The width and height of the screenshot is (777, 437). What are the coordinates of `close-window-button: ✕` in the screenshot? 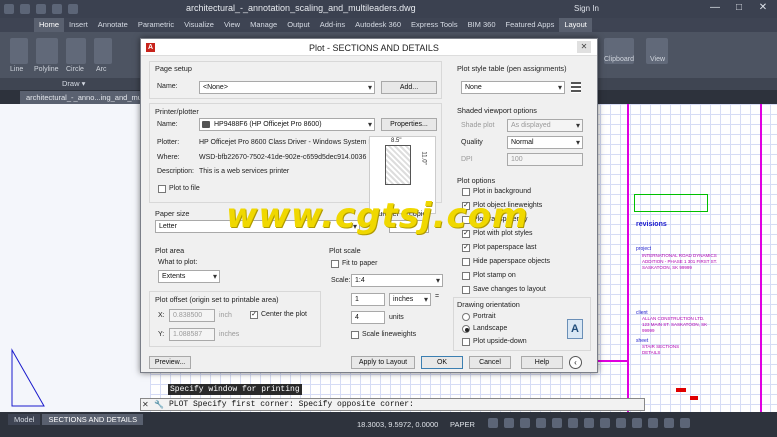 It's located at (763, 9).